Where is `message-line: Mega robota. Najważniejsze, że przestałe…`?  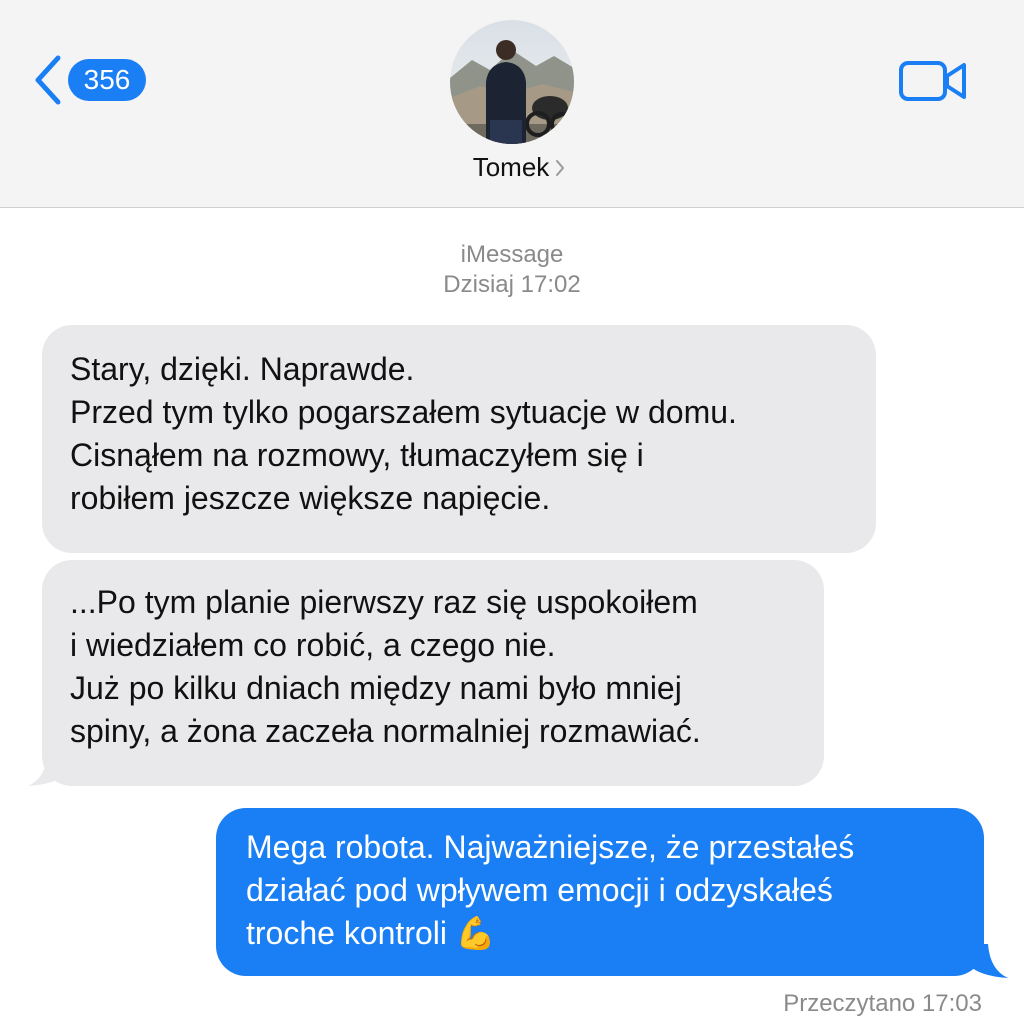 message-line: Mega robota. Najważniejsze, że przestałe… is located at coordinates (550, 847).